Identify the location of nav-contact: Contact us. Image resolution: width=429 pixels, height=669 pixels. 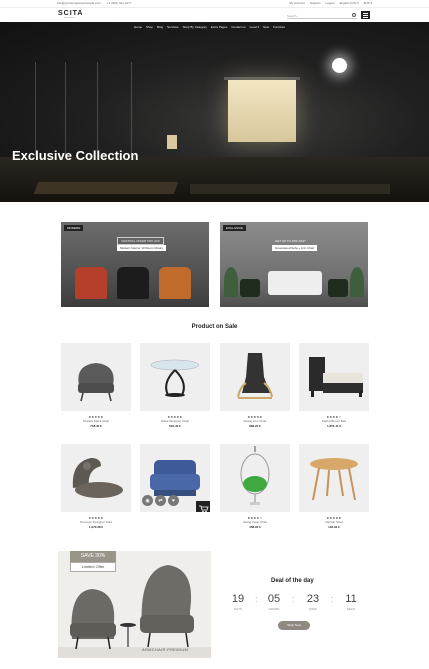
(238, 27).